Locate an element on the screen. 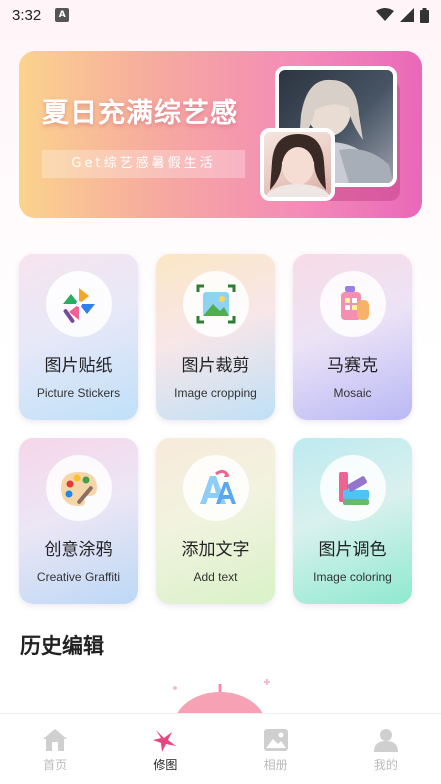 Image resolution: width=441 pixels, height=784 pixels. signal-icon is located at coordinates (407, 15).